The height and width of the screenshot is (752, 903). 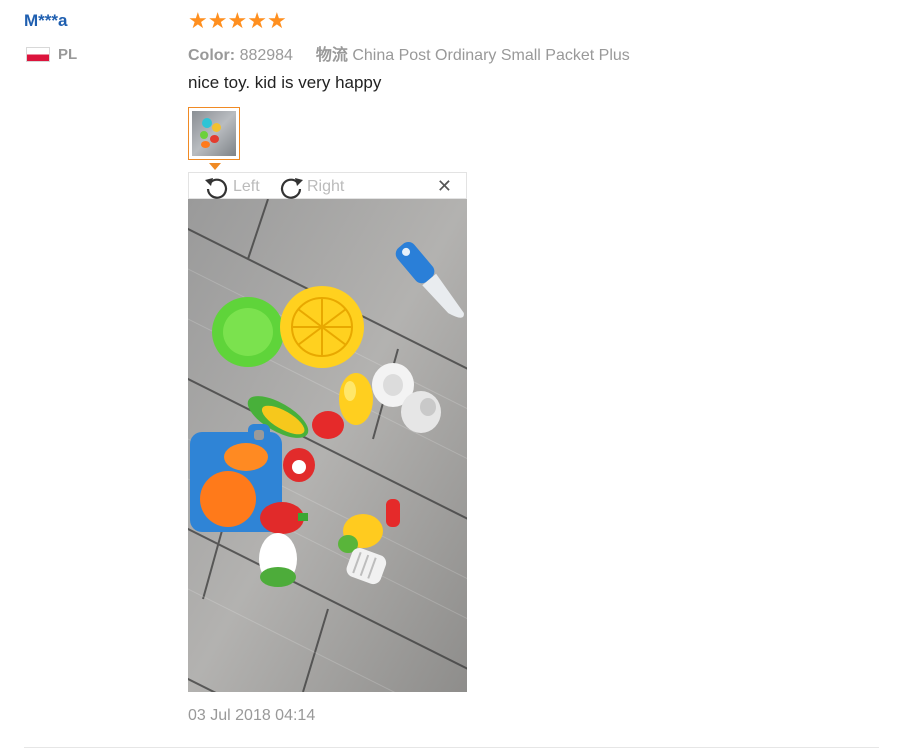 What do you see at coordinates (451, 747) in the screenshot?
I see `review-divider` at bounding box center [451, 747].